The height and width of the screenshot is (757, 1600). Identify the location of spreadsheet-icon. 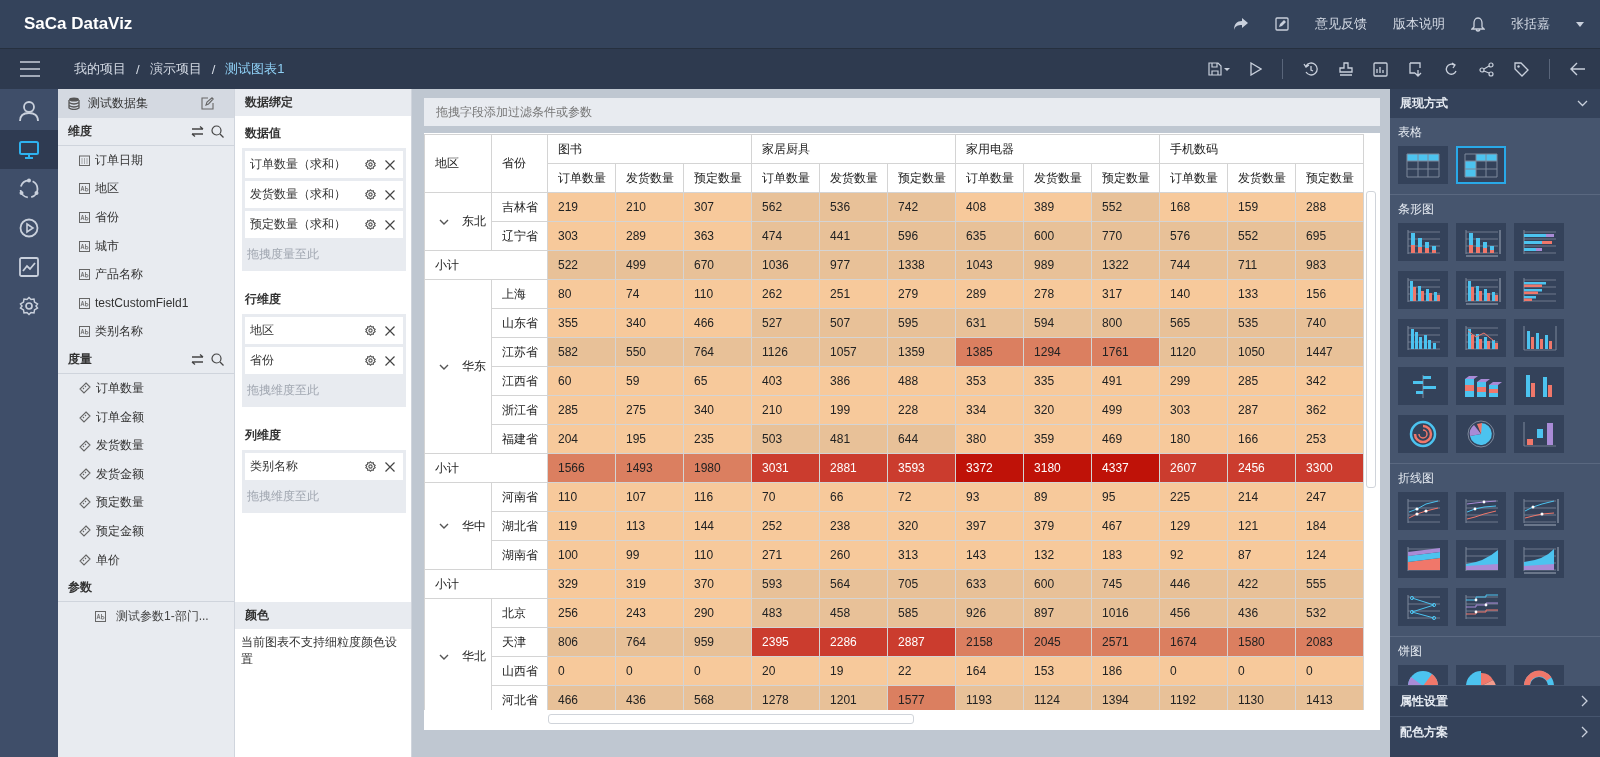
(1380, 69).